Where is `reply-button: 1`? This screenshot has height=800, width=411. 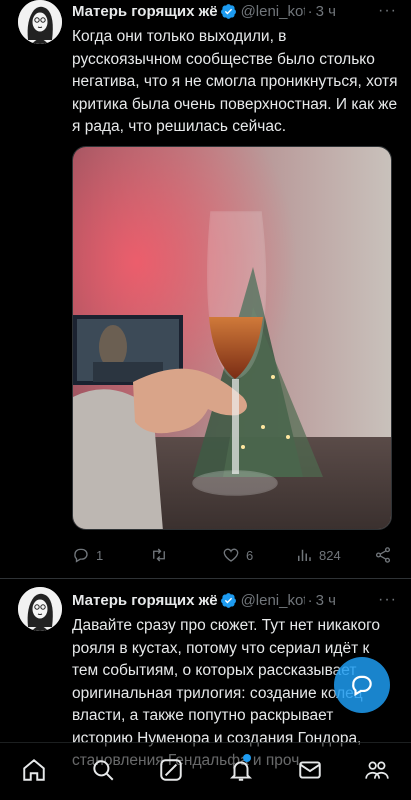 reply-button: 1 is located at coordinates (87, 555).